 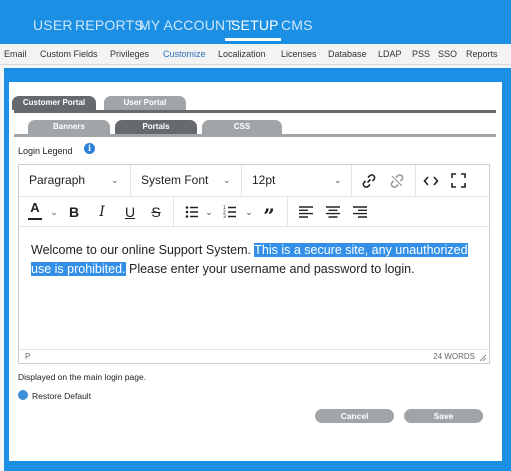 I want to click on nav-user: USER, so click(x=53, y=25).